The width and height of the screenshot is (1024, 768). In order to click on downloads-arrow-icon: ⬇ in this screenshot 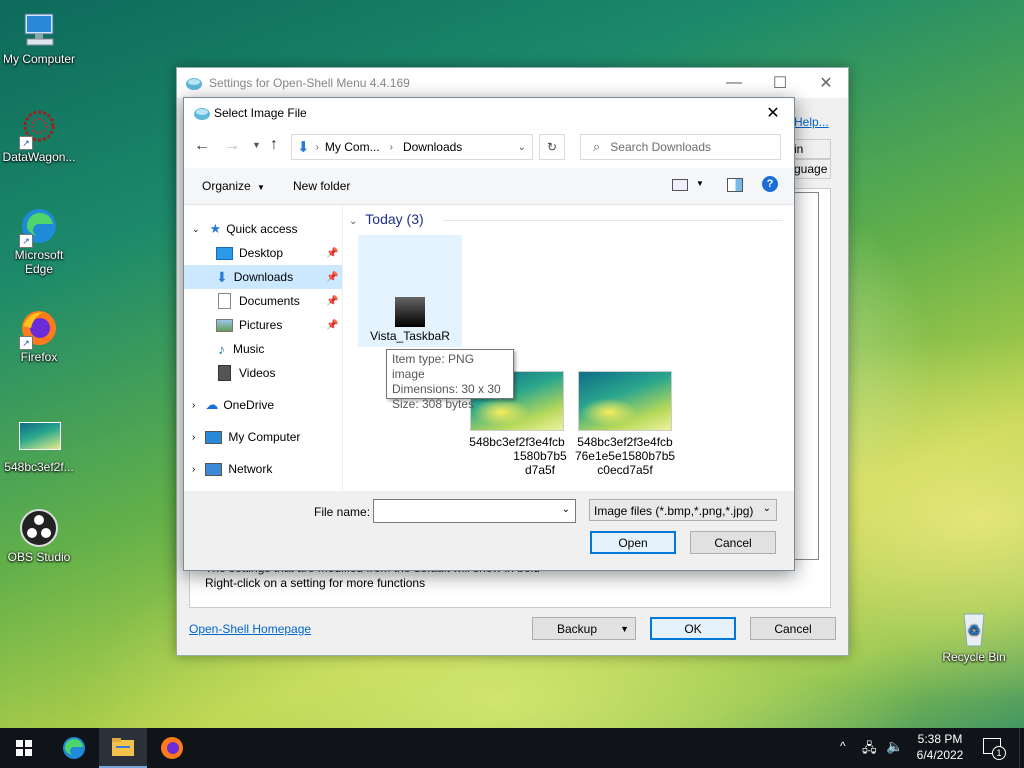, I will do `click(303, 147)`.